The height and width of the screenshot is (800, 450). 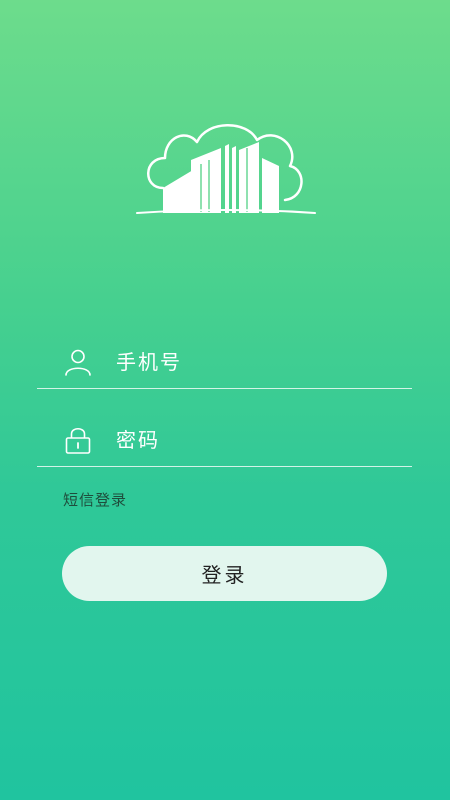 What do you see at coordinates (226, 169) in the screenshot?
I see `cloud-buildings-logo` at bounding box center [226, 169].